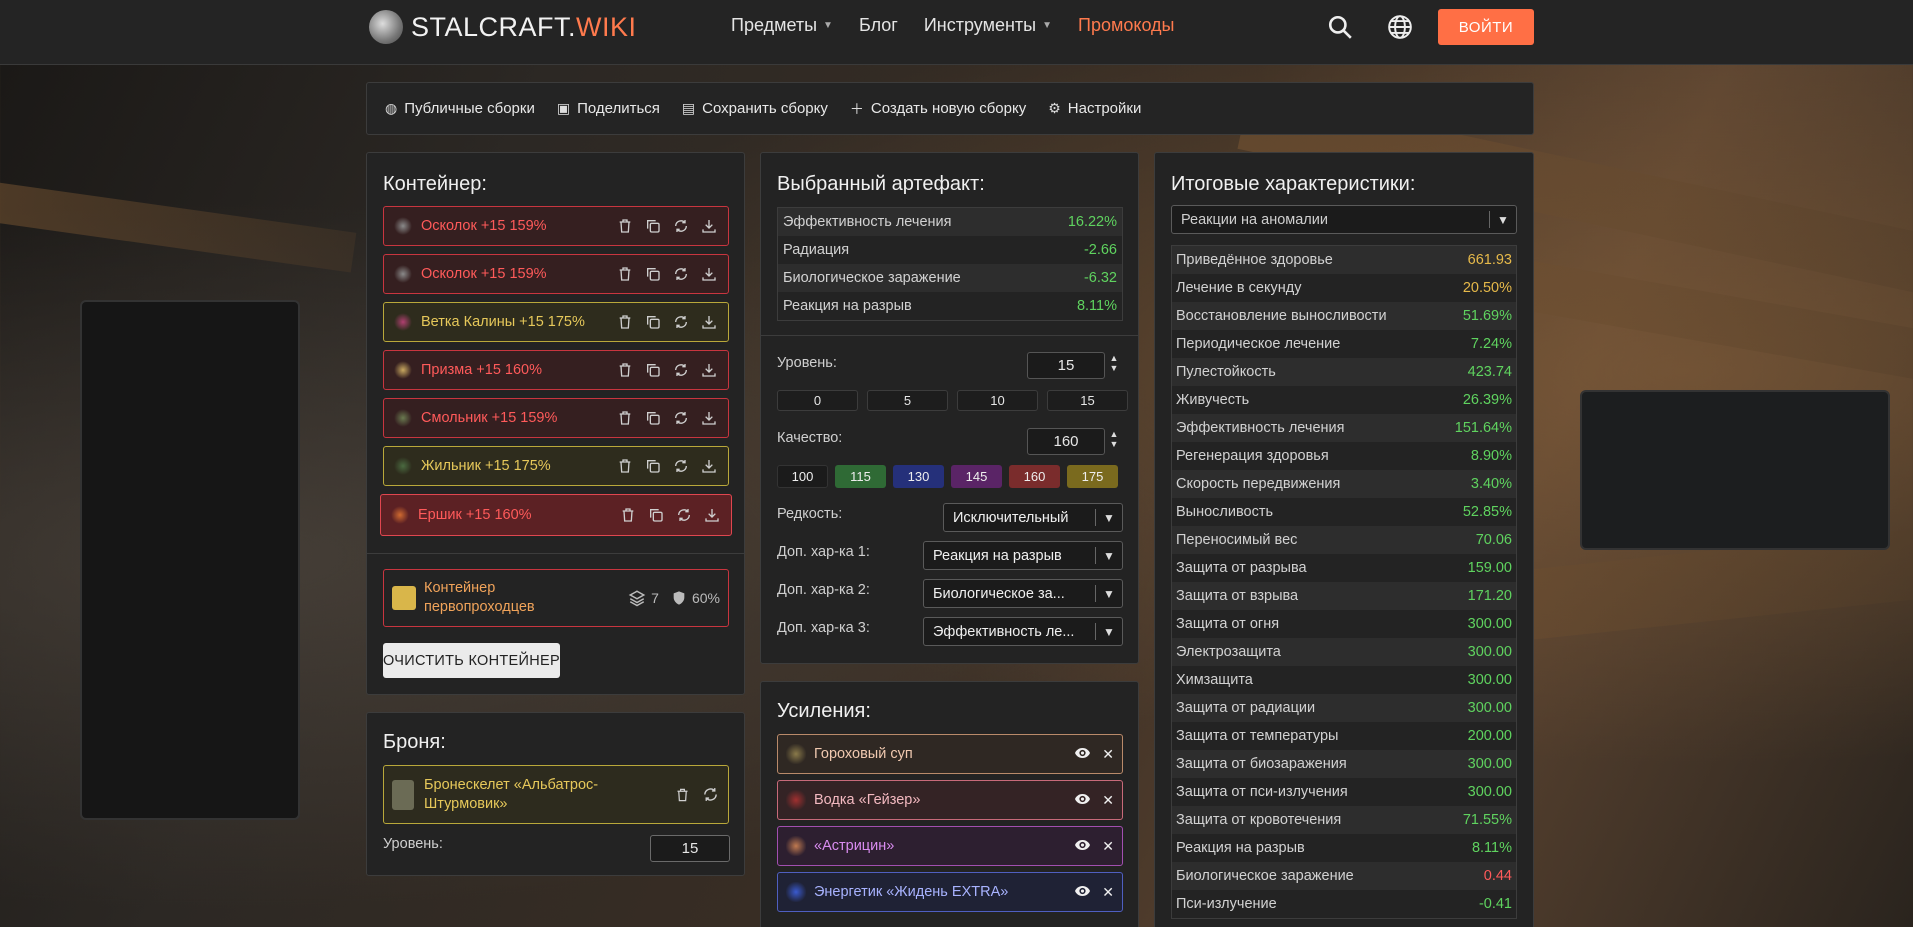 This screenshot has height=927, width=1913. What do you see at coordinates (950, 892) in the screenshot?
I see `boost-row: Энергетик «Жидень EXTRA» ✕` at bounding box center [950, 892].